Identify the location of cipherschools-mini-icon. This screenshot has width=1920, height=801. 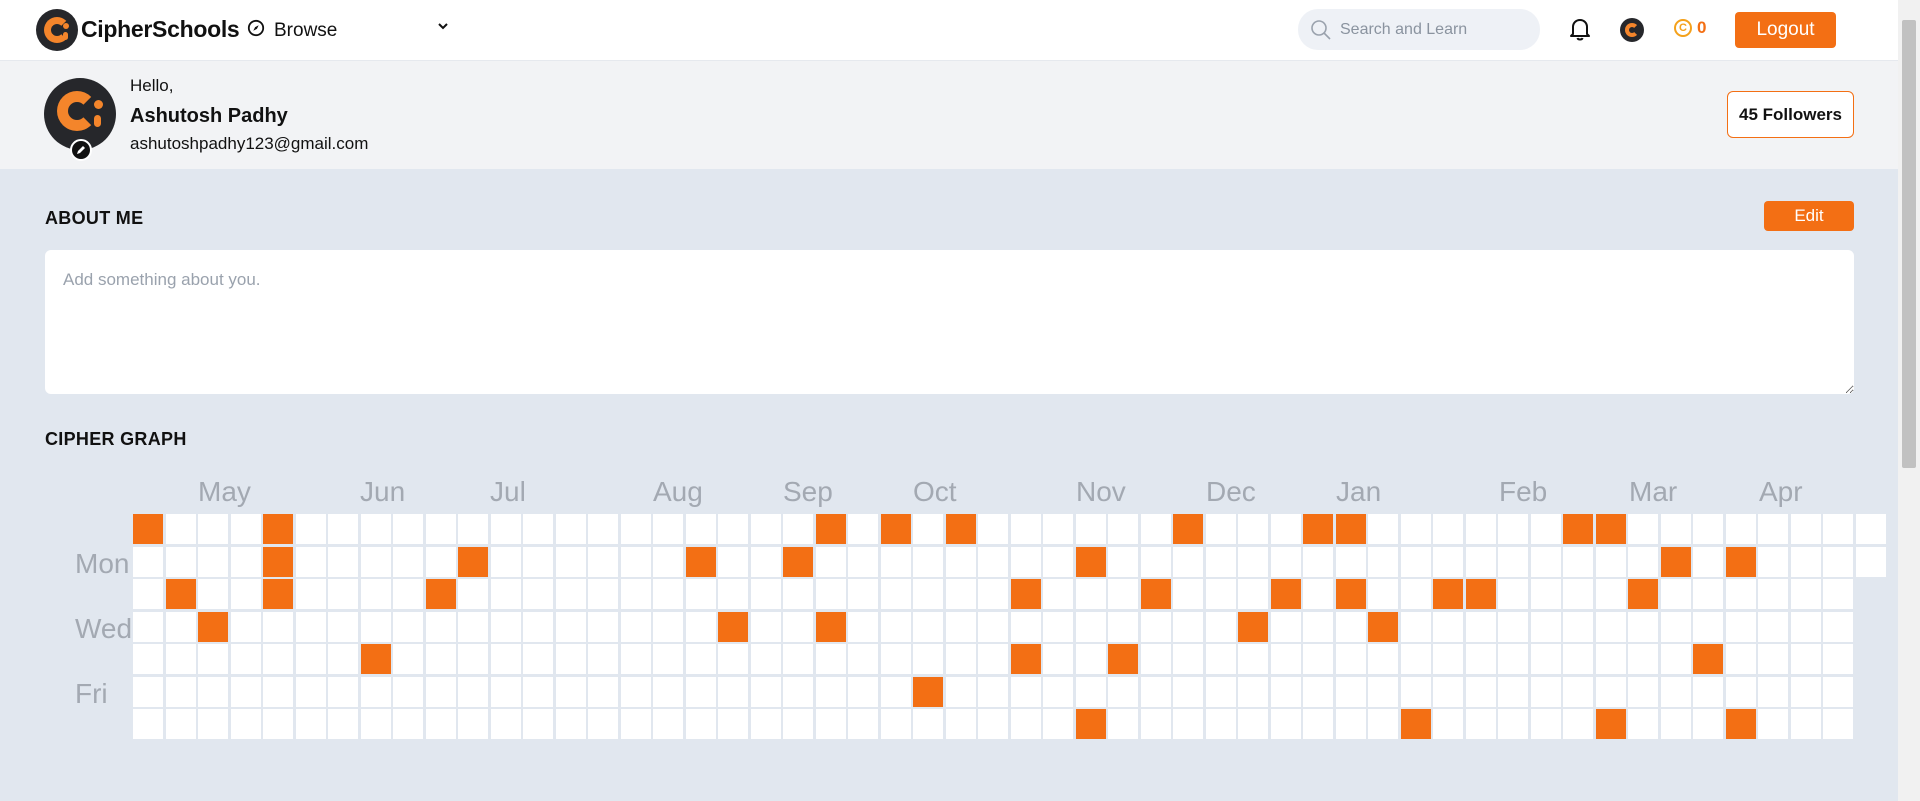
(1632, 30).